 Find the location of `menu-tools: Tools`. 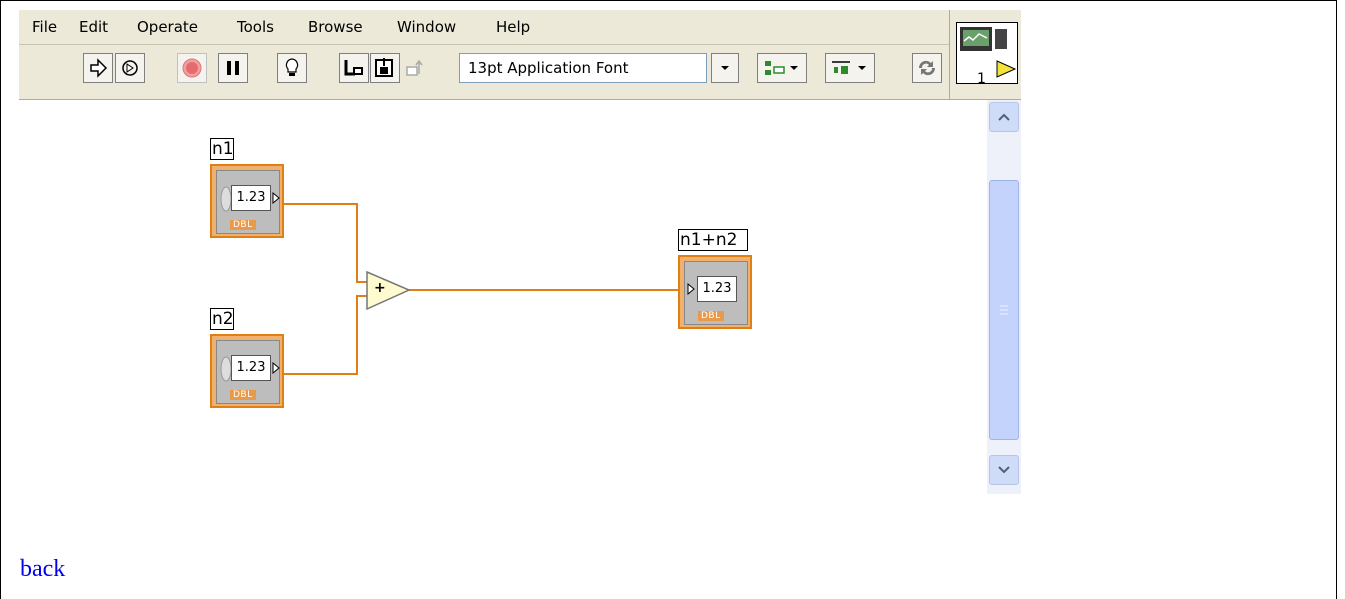

menu-tools: Tools is located at coordinates (255, 27).